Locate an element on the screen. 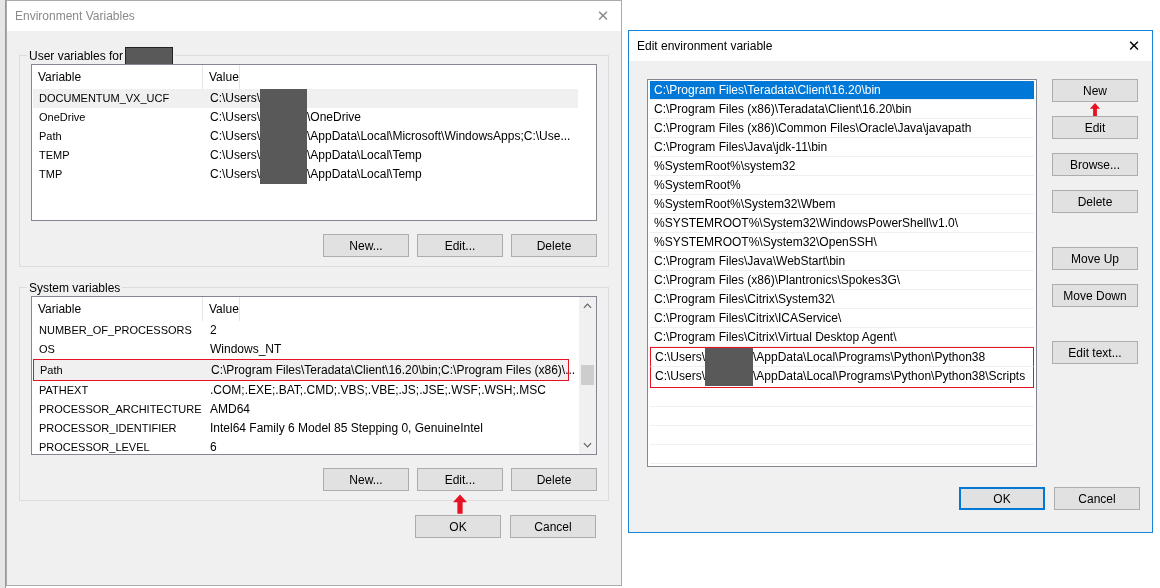 The image size is (1160, 588). table-row: PATHEXT .COM;.EXE;.BAT;.CMD;.VBS;.VBE;.JS;.JSE;.WSF;.WSH;.MSC is located at coordinates (297, 390).